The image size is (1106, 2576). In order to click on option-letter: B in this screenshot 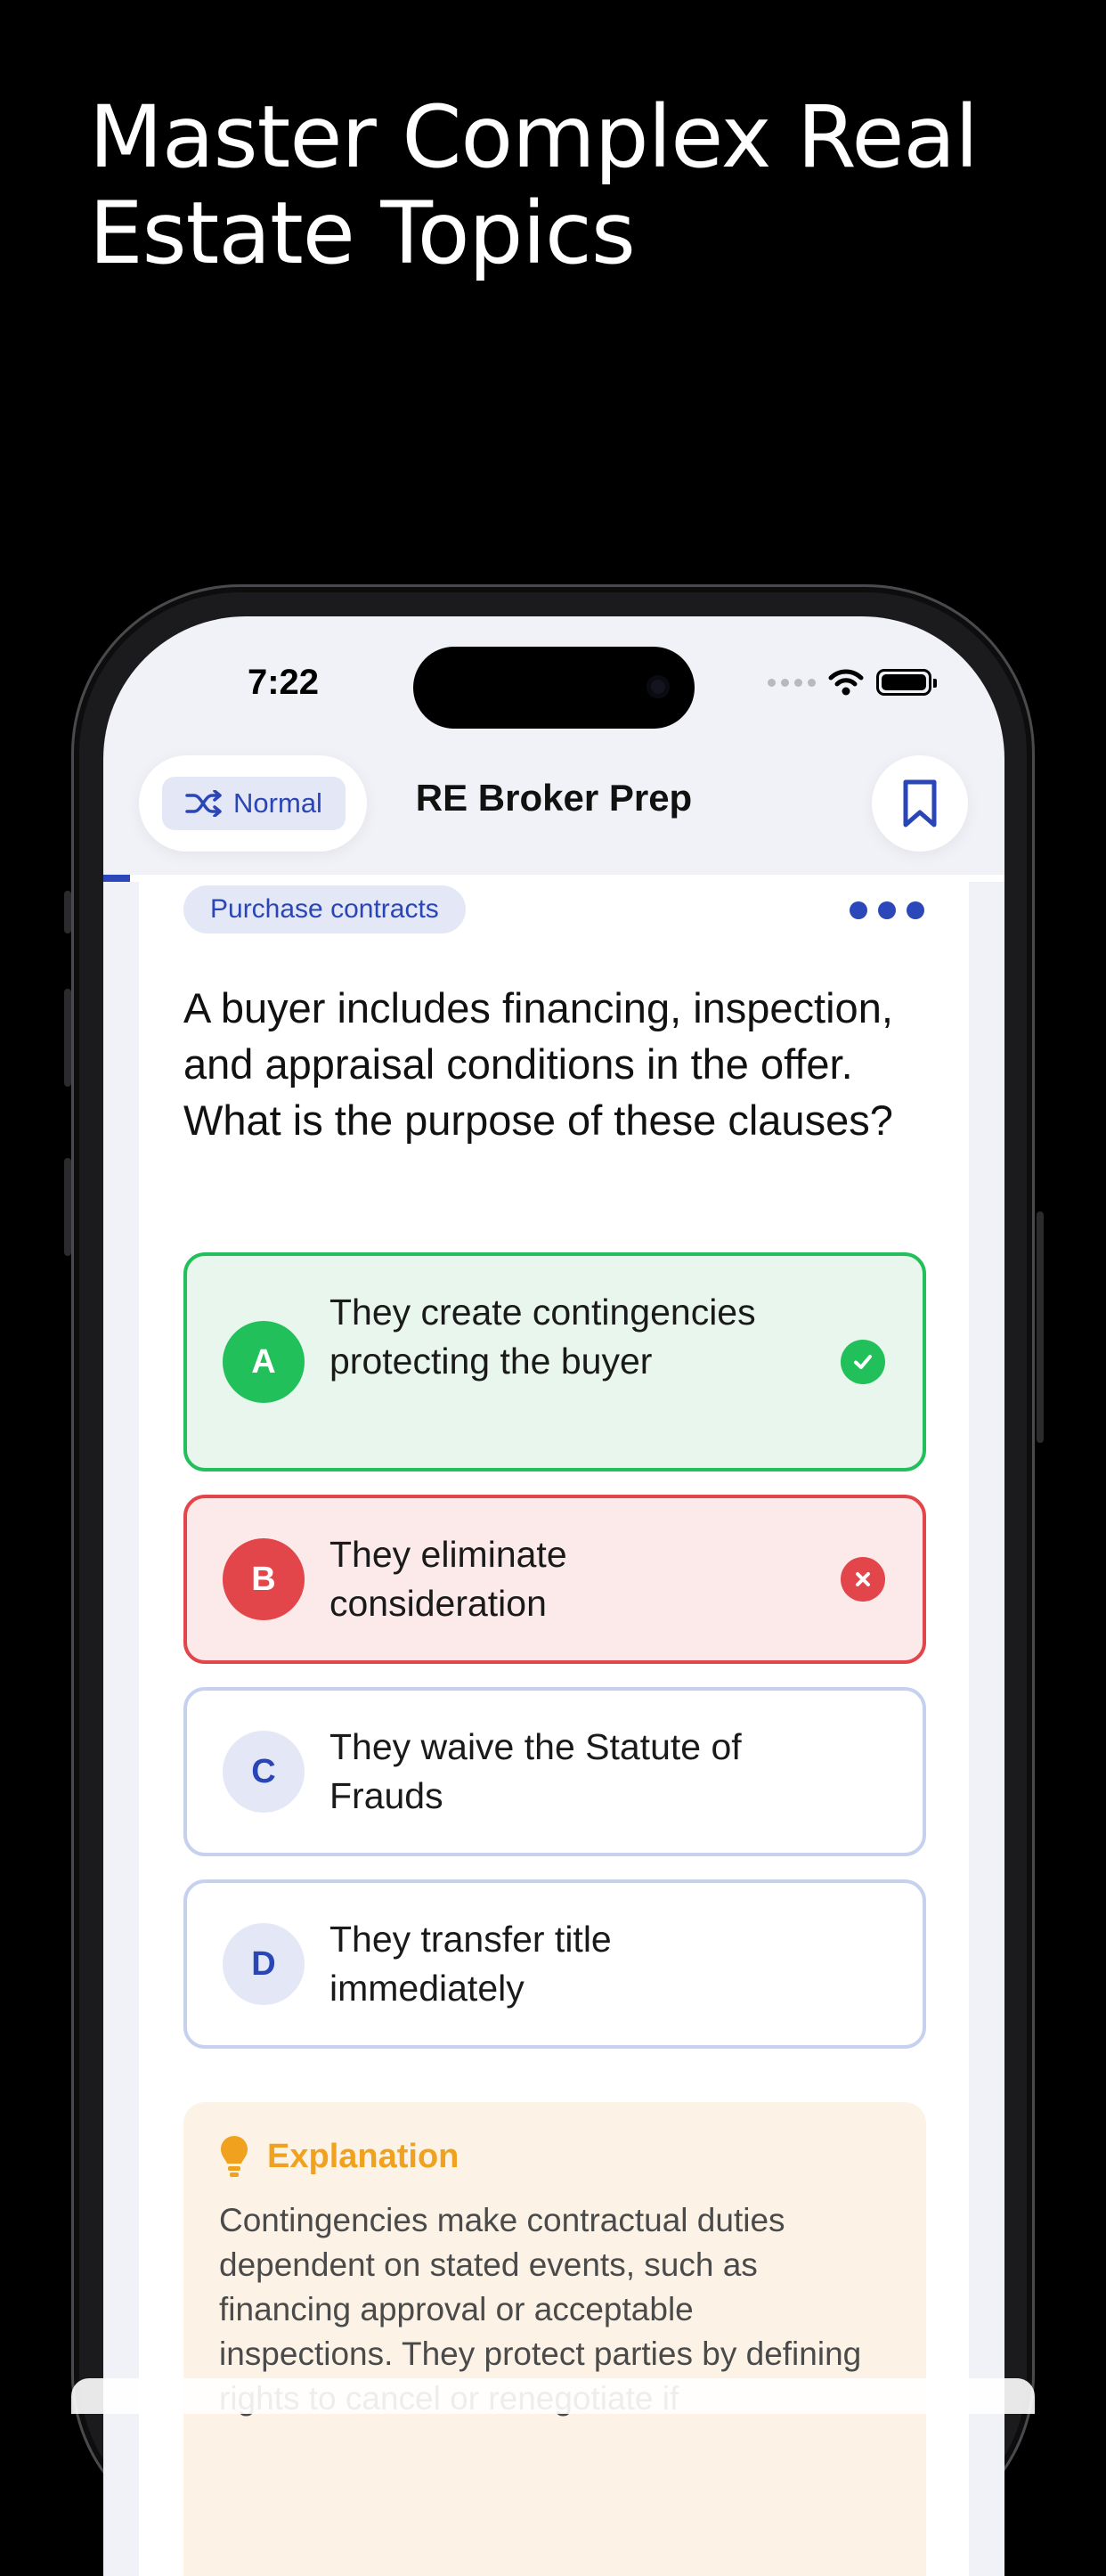, I will do `click(264, 1579)`.